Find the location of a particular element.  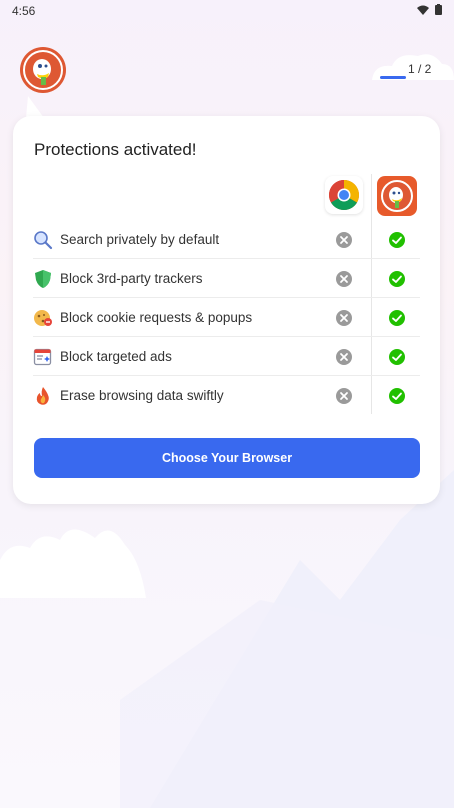

choose-your-browser-button: Choose Your Browser is located at coordinates (227, 458).